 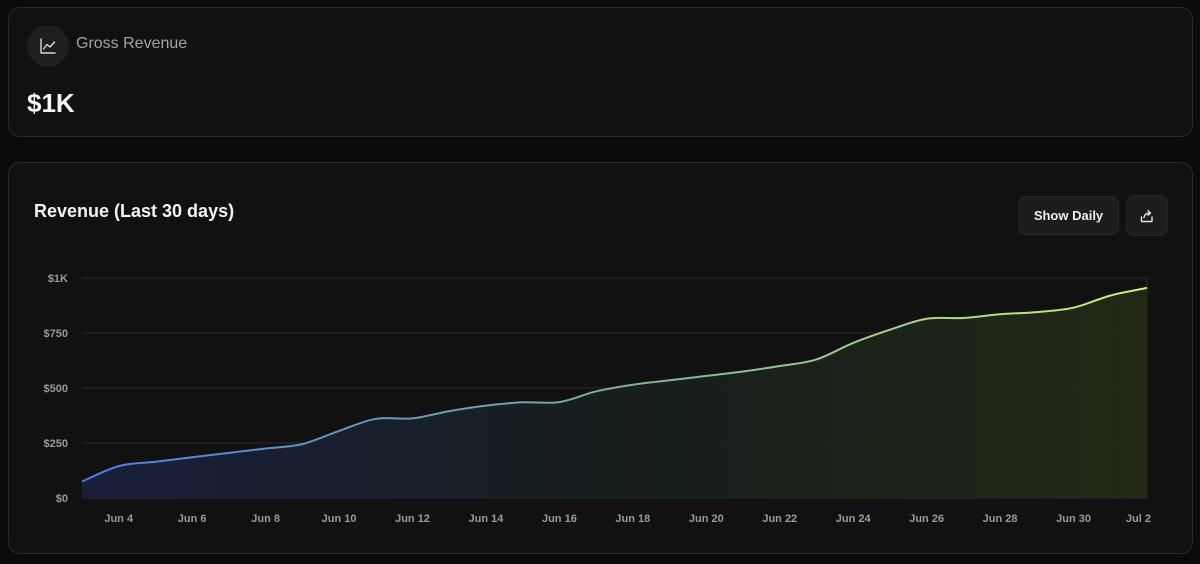 I want to click on show-daily-button: Show Daily, so click(x=1068, y=215).